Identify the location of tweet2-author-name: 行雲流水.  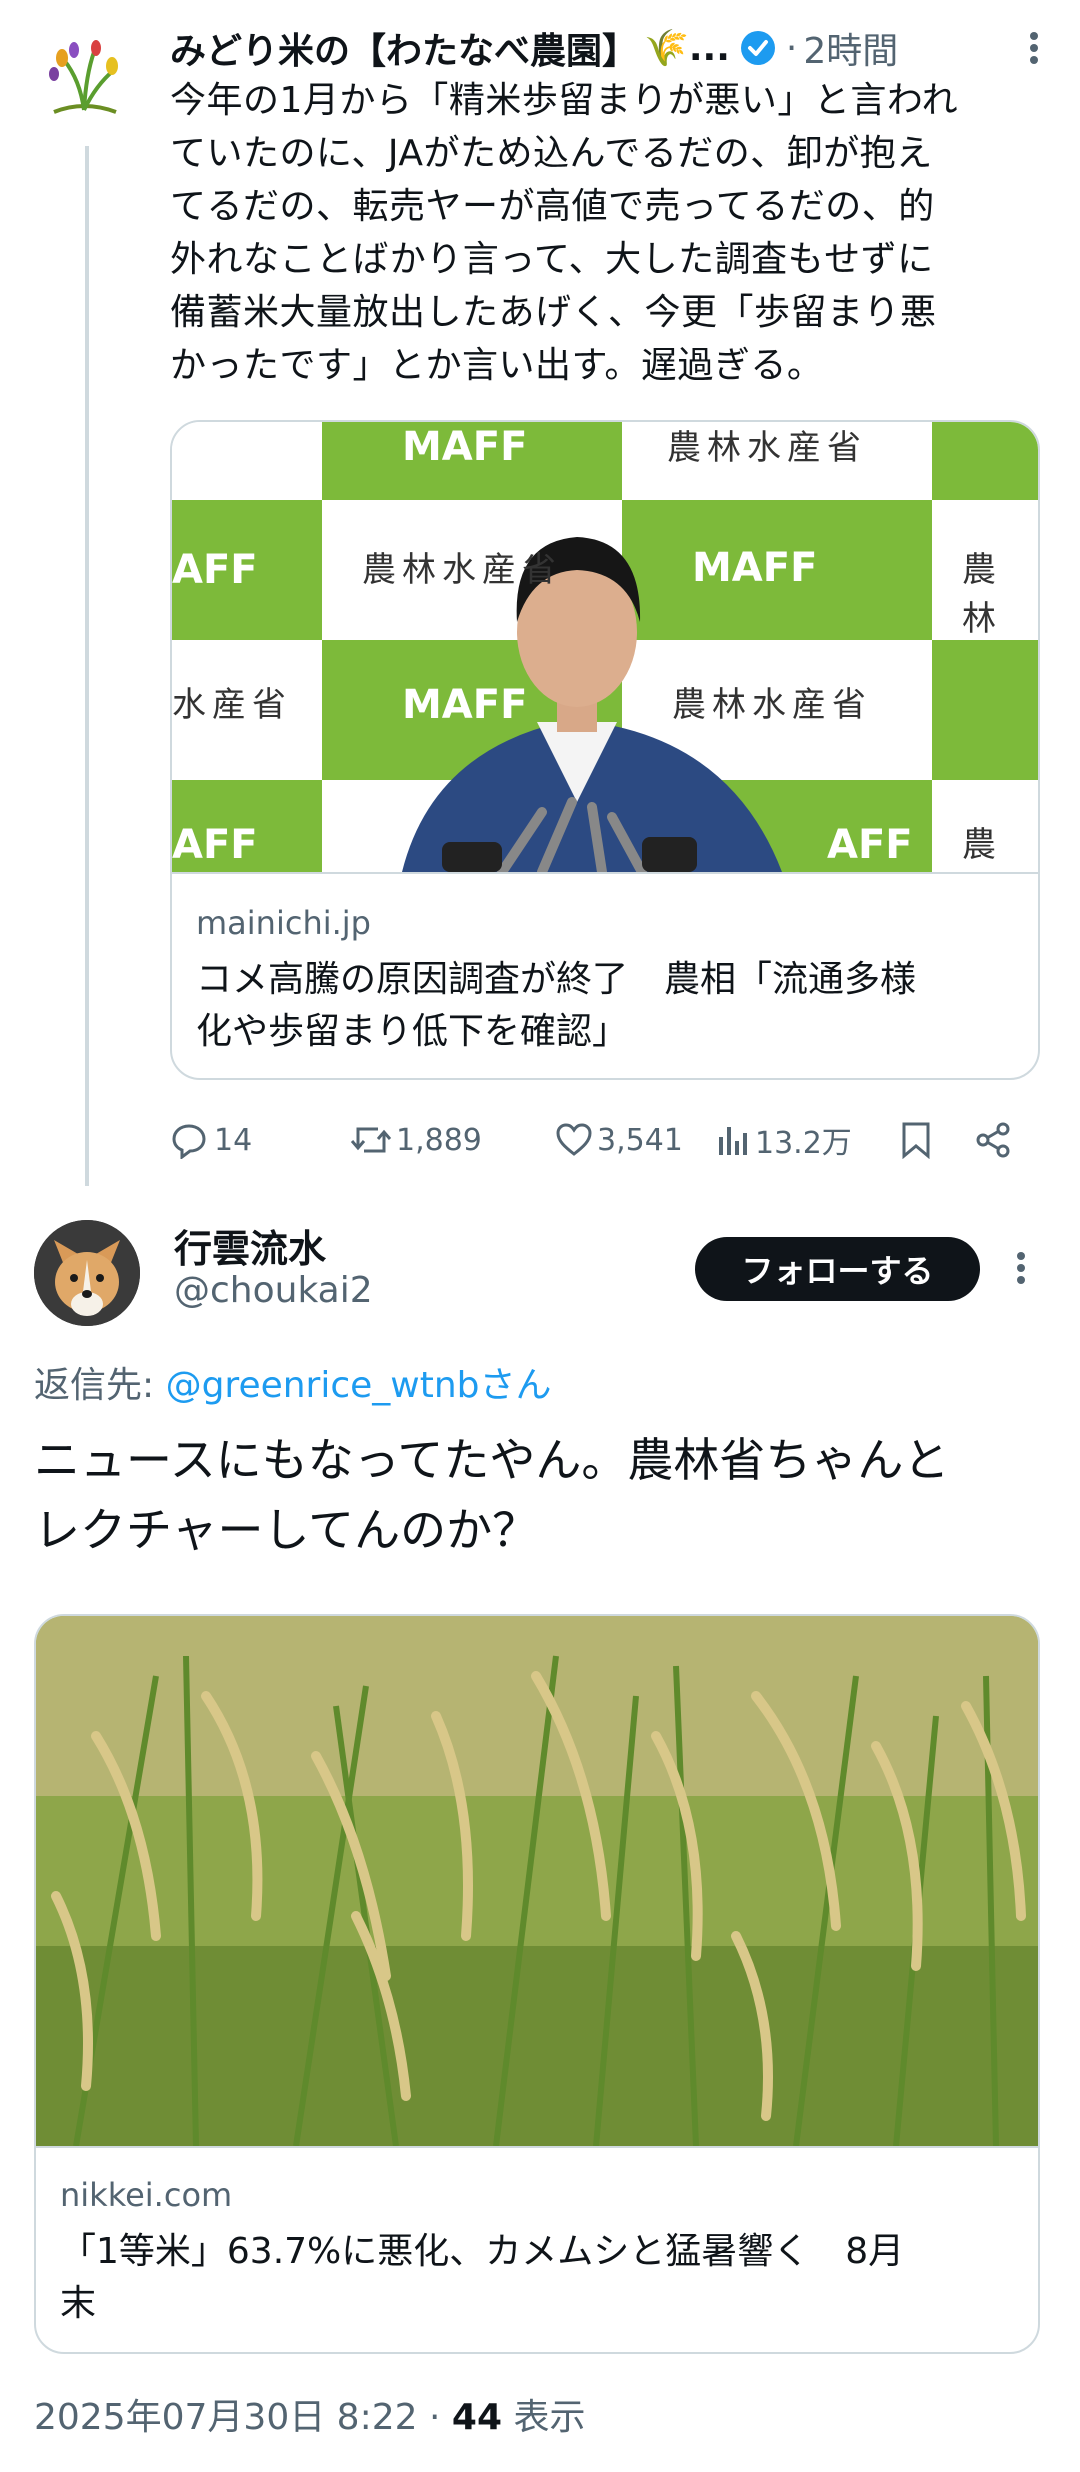
(250, 1245).